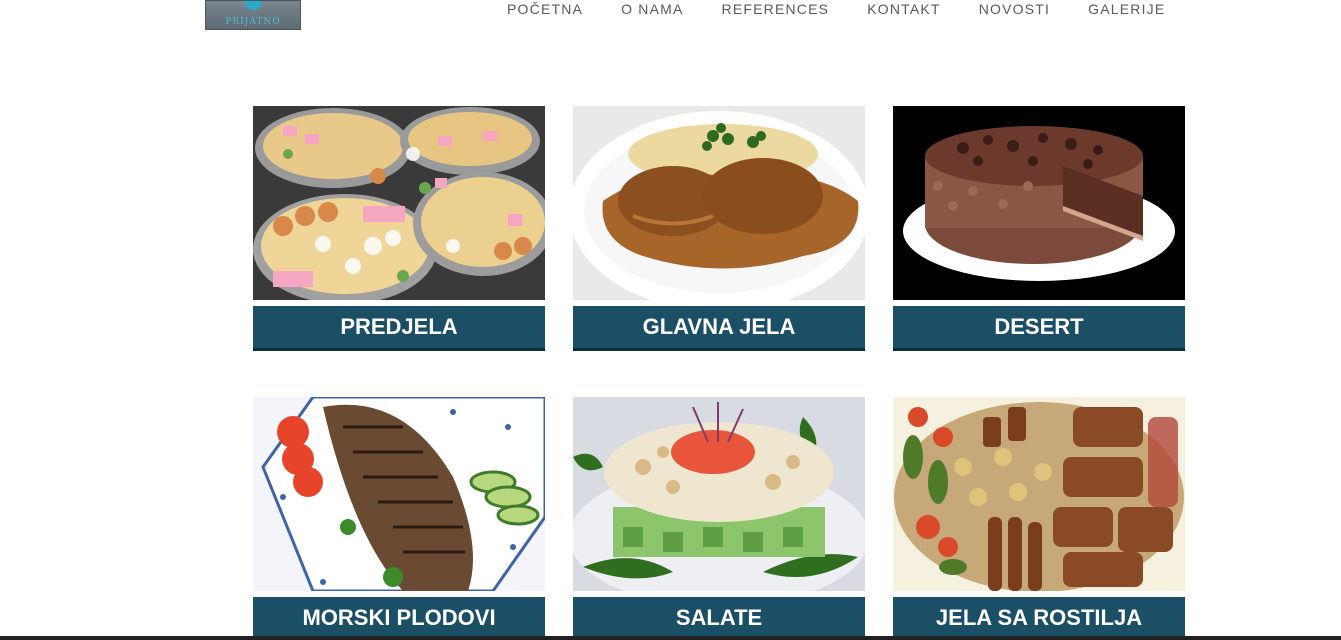  I want to click on nav-item-novosti: NOVOSTI, so click(1014, 10).